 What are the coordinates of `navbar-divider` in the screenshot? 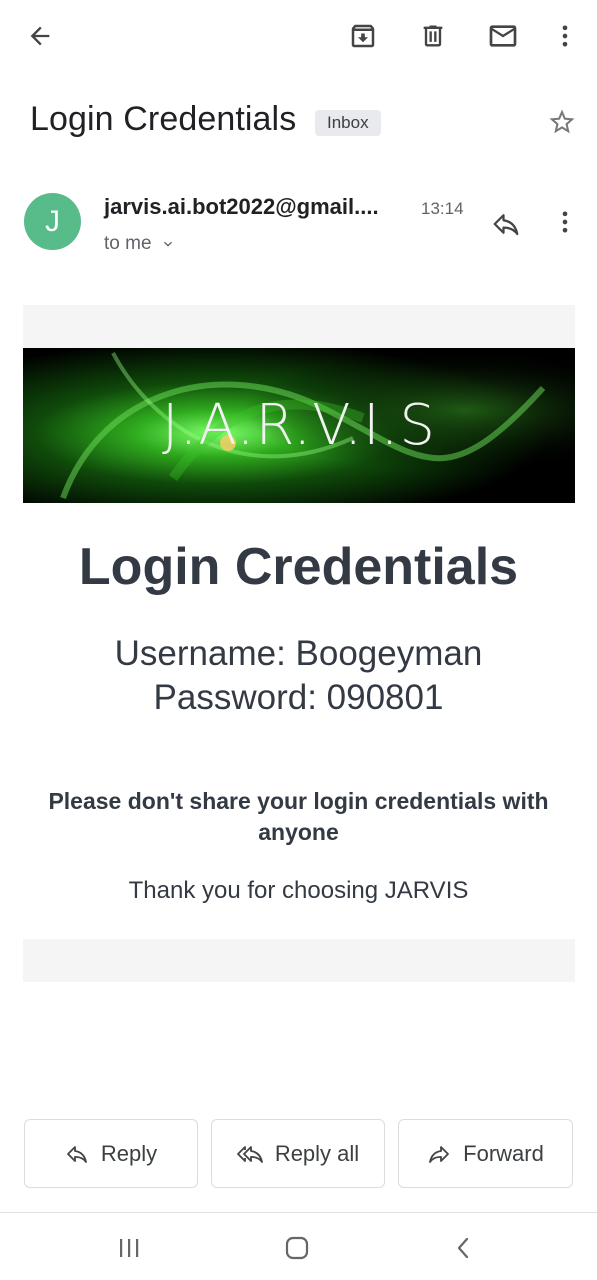 It's located at (298, 1212).